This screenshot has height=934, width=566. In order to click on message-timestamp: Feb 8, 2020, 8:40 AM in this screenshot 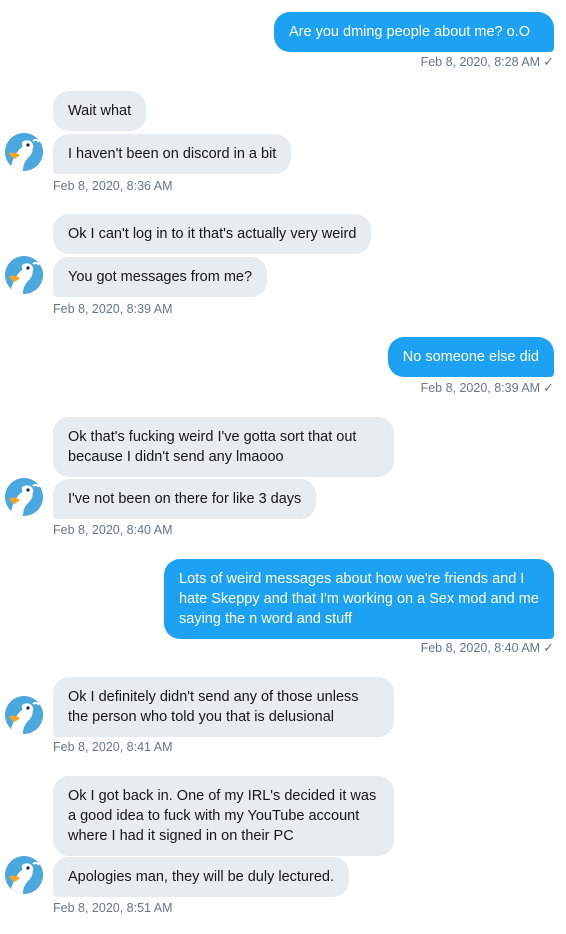, I will do `click(113, 530)`.